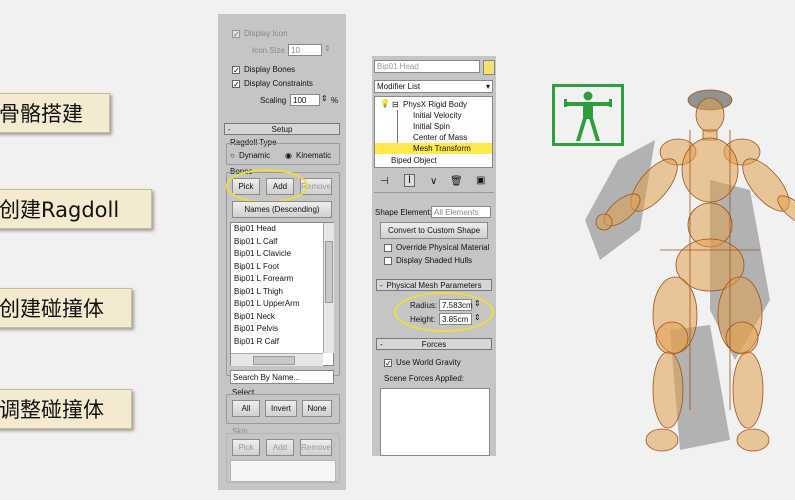  What do you see at coordinates (435, 104) in the screenshot?
I see `stack-item: PhysX Rigid Body` at bounding box center [435, 104].